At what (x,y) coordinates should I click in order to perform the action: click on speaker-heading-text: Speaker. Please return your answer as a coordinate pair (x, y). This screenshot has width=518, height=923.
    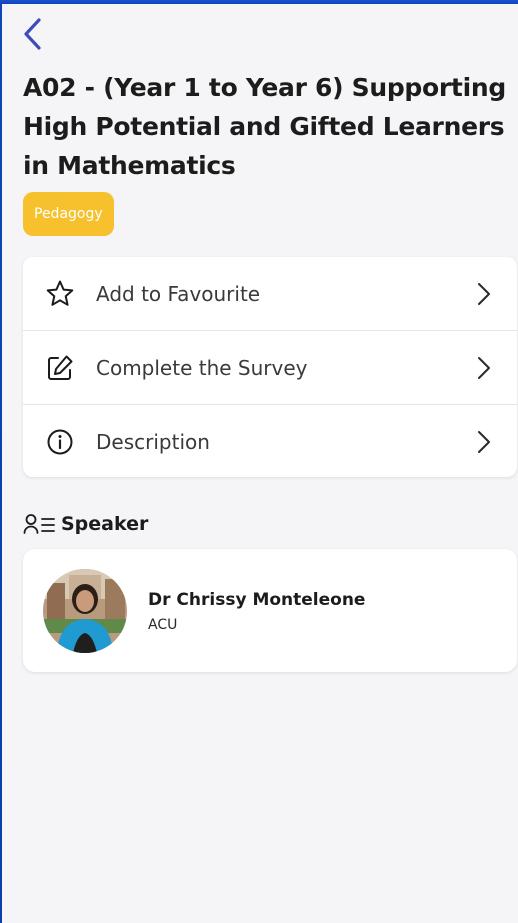
    Looking at the image, I should click on (105, 524).